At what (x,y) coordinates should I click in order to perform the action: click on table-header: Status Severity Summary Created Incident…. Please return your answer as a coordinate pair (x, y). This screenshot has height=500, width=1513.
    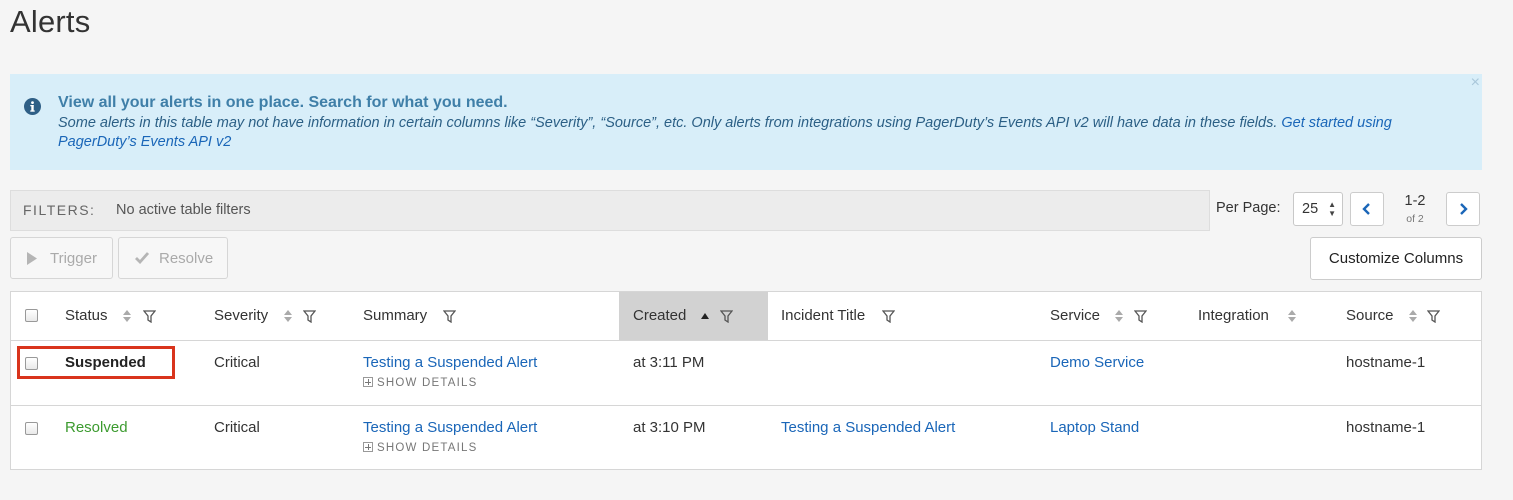
    Looking at the image, I should click on (746, 316).